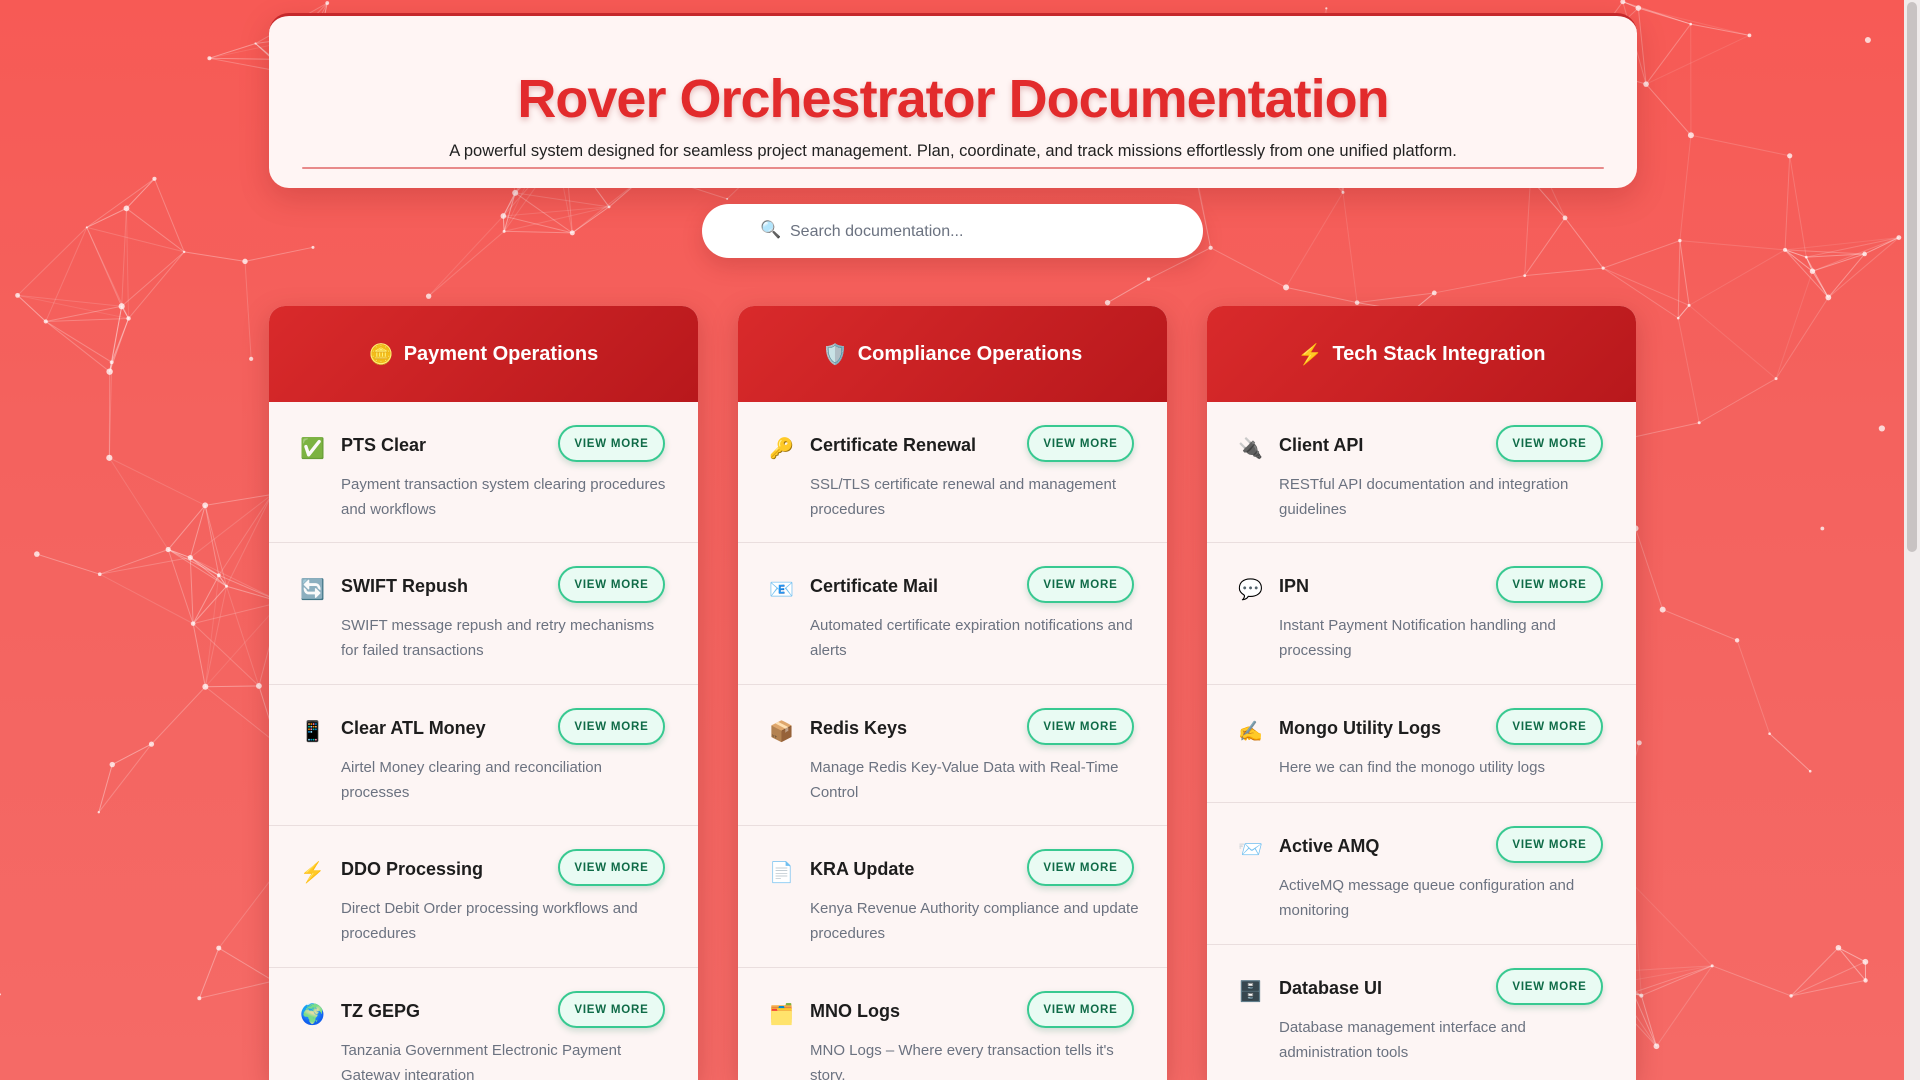  What do you see at coordinates (404, 586) in the screenshot?
I see `item-title: SWIFT Repush` at bounding box center [404, 586].